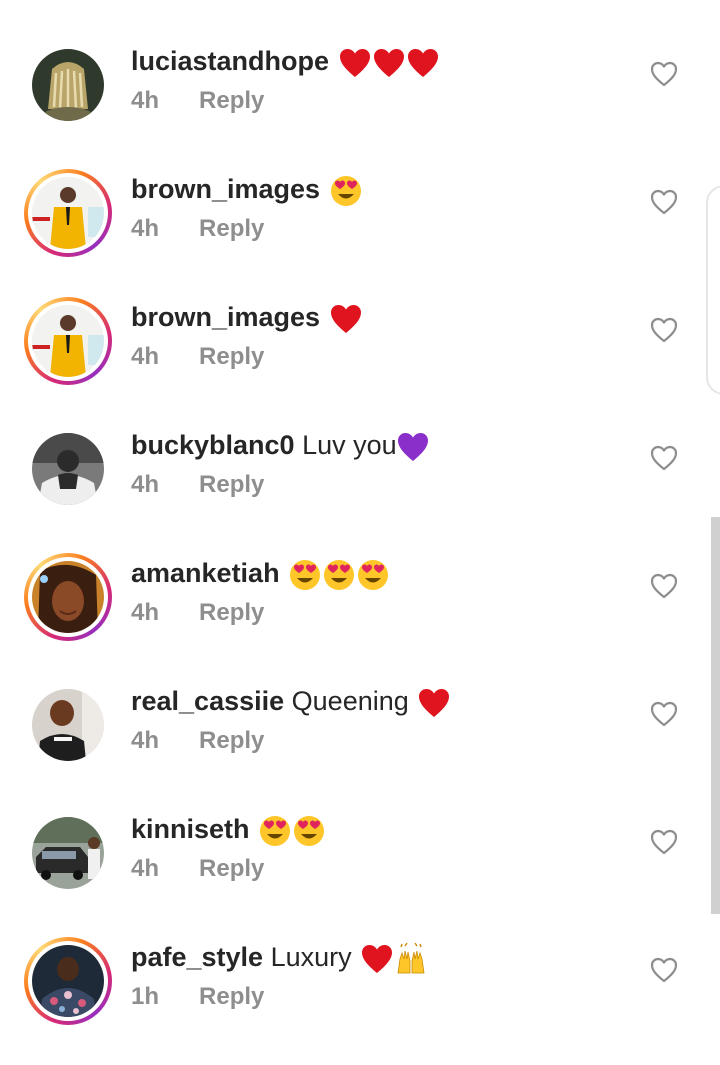 The height and width of the screenshot is (1065, 720). I want to click on comment-line: real_cassiie Queening, so click(290, 701).